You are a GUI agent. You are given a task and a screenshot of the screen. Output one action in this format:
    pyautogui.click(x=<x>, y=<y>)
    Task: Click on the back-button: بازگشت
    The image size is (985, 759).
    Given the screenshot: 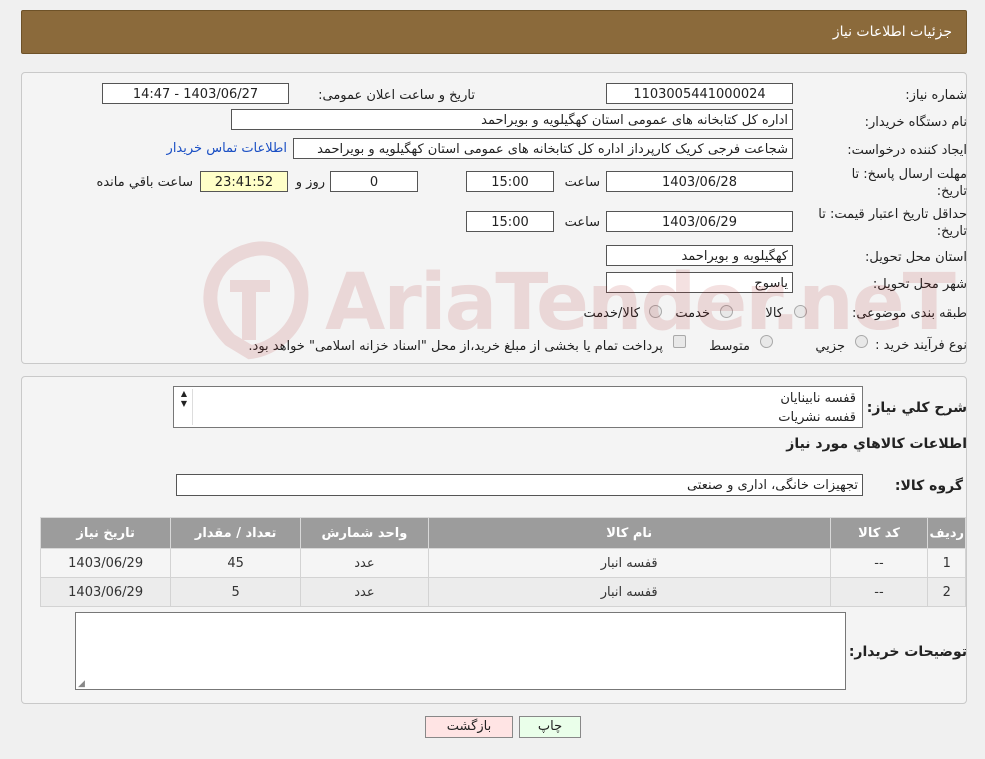 What is the action you would take?
    pyautogui.click(x=469, y=727)
    